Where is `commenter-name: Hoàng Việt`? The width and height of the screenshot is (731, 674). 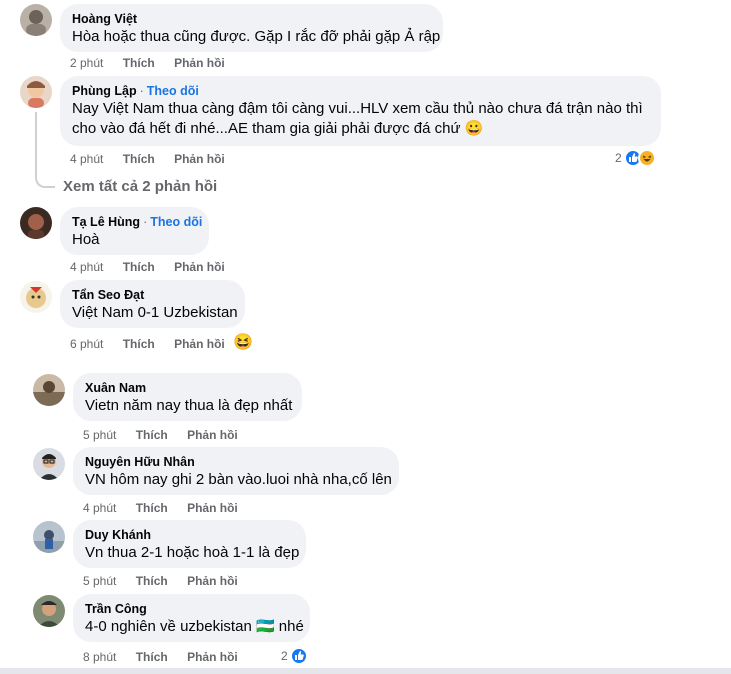 commenter-name: Hoàng Việt is located at coordinates (251, 19).